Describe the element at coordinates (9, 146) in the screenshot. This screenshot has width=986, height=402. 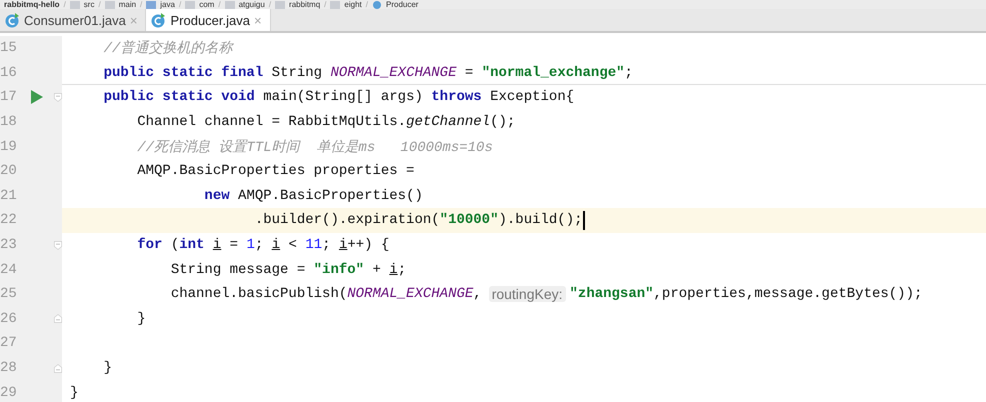
I see `line-number: 19` at that location.